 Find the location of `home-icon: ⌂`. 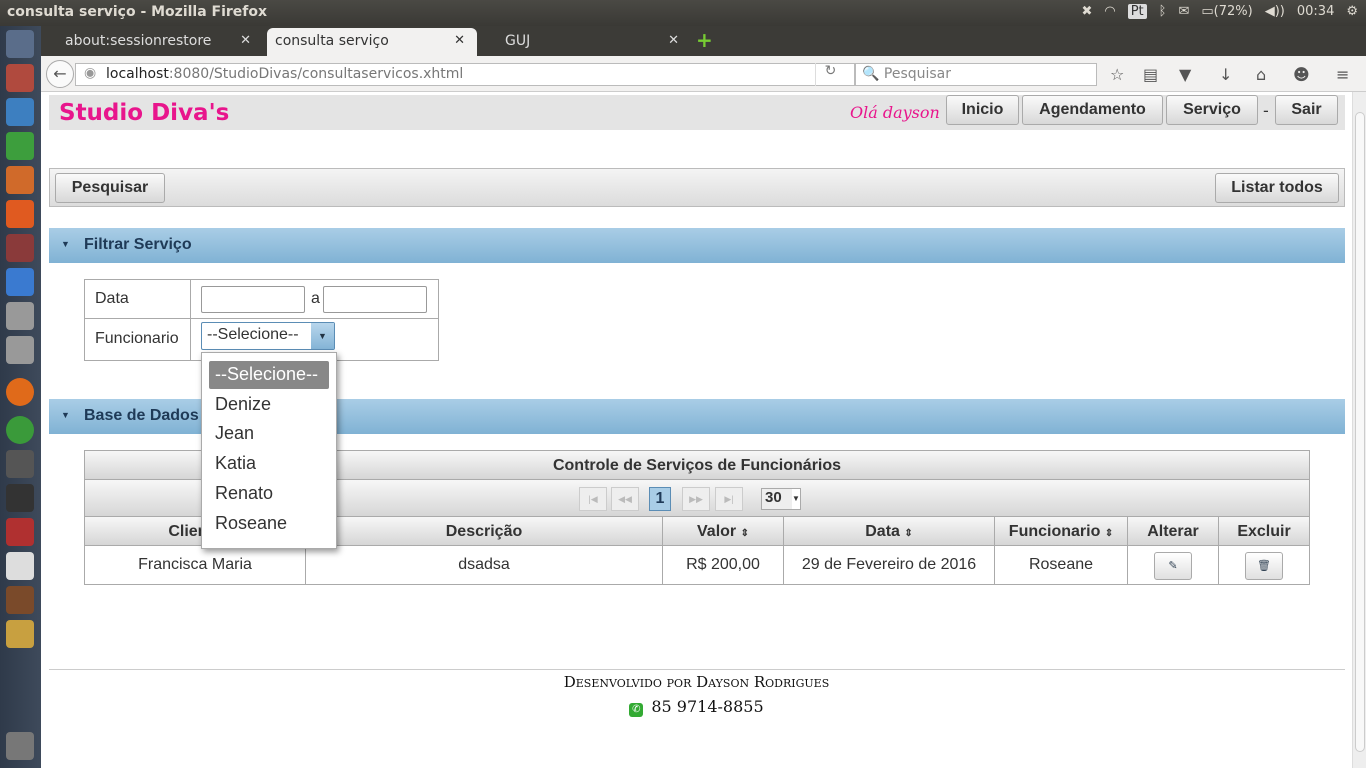

home-icon: ⌂ is located at coordinates (1261, 74).